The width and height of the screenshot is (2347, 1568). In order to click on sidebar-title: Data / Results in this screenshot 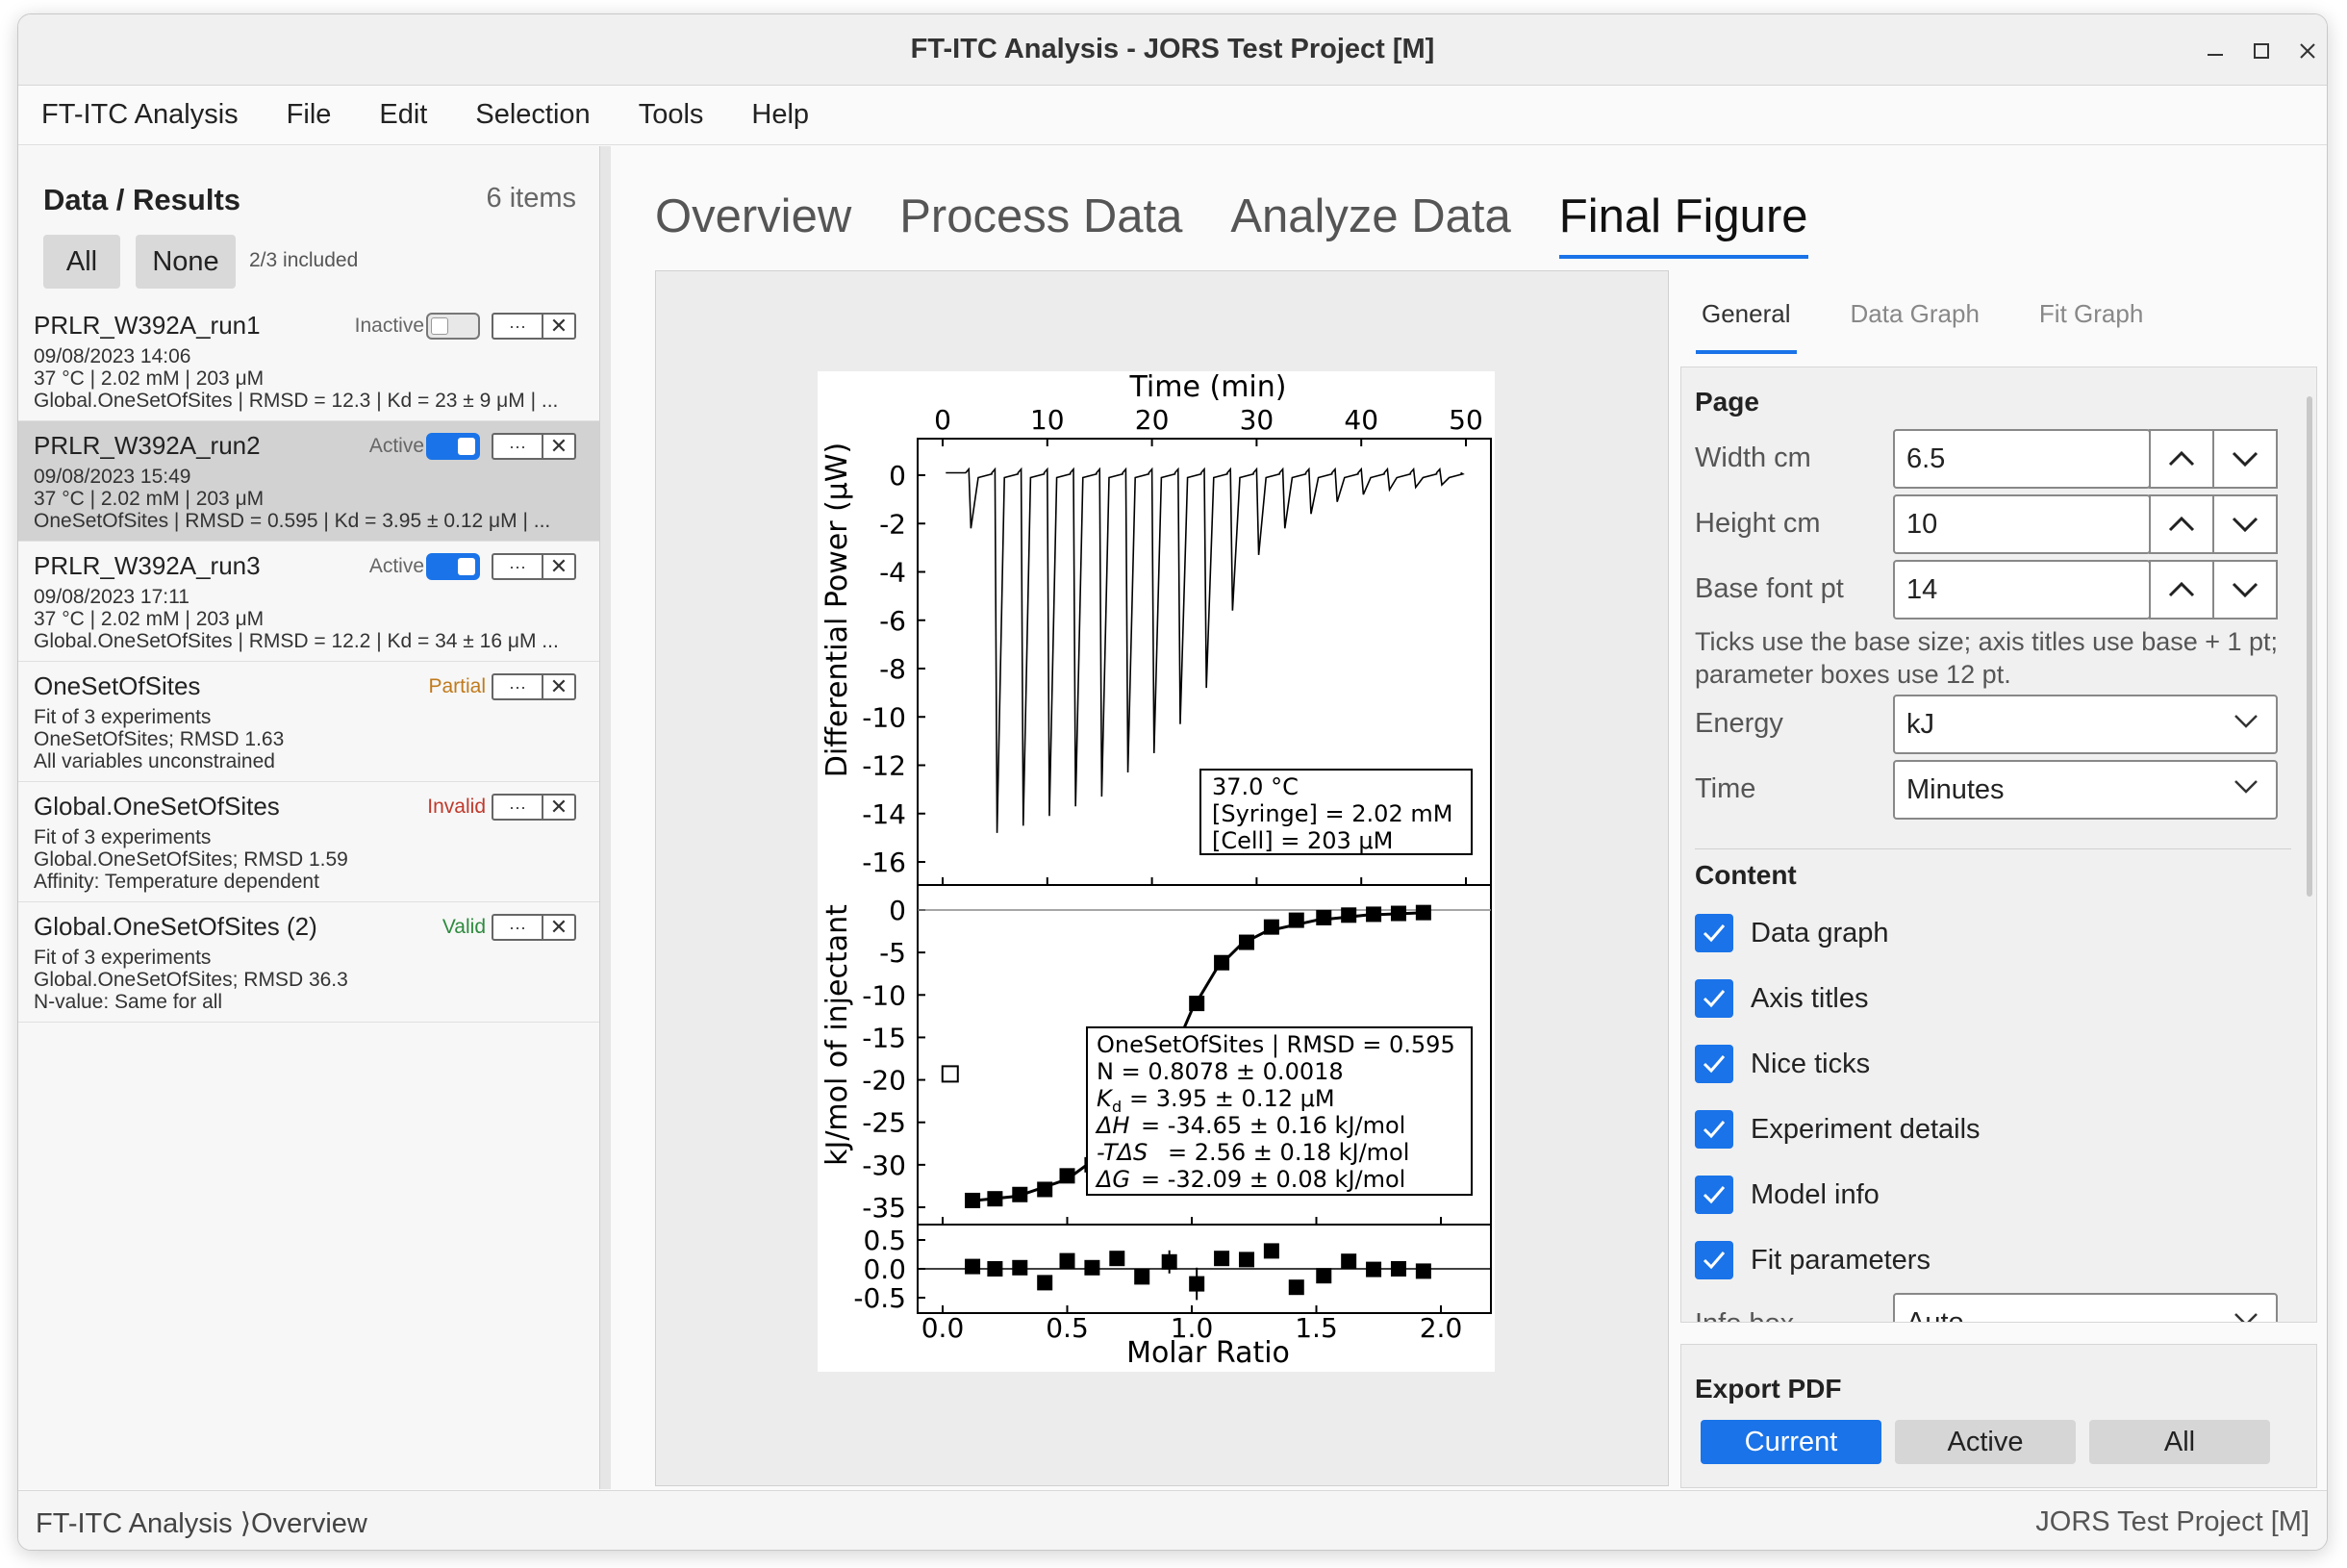, I will do `click(142, 199)`.